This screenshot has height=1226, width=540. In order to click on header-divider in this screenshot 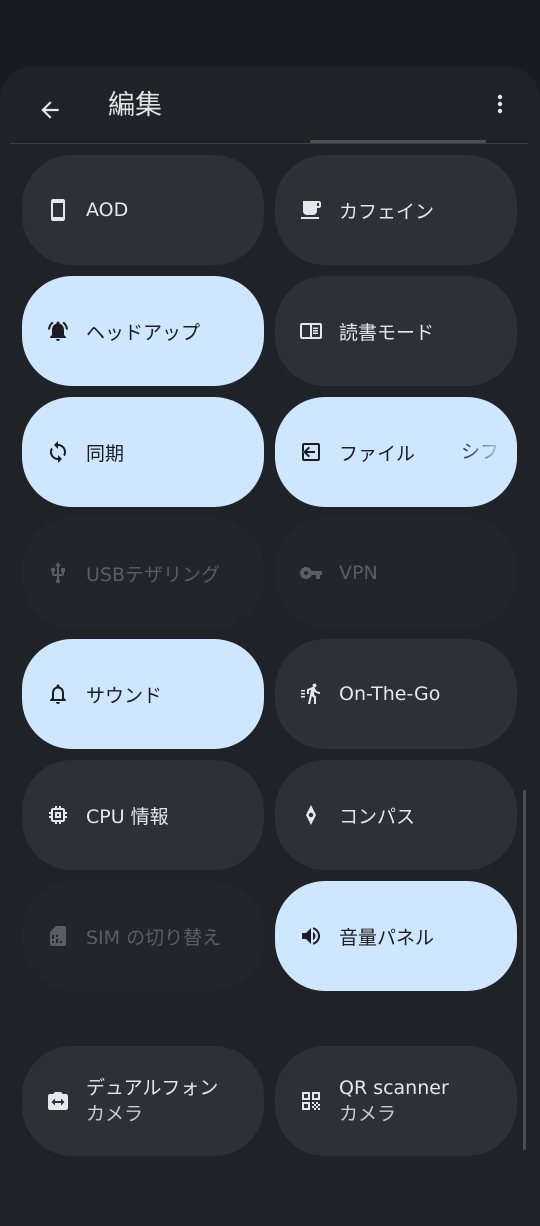, I will do `click(269, 143)`.